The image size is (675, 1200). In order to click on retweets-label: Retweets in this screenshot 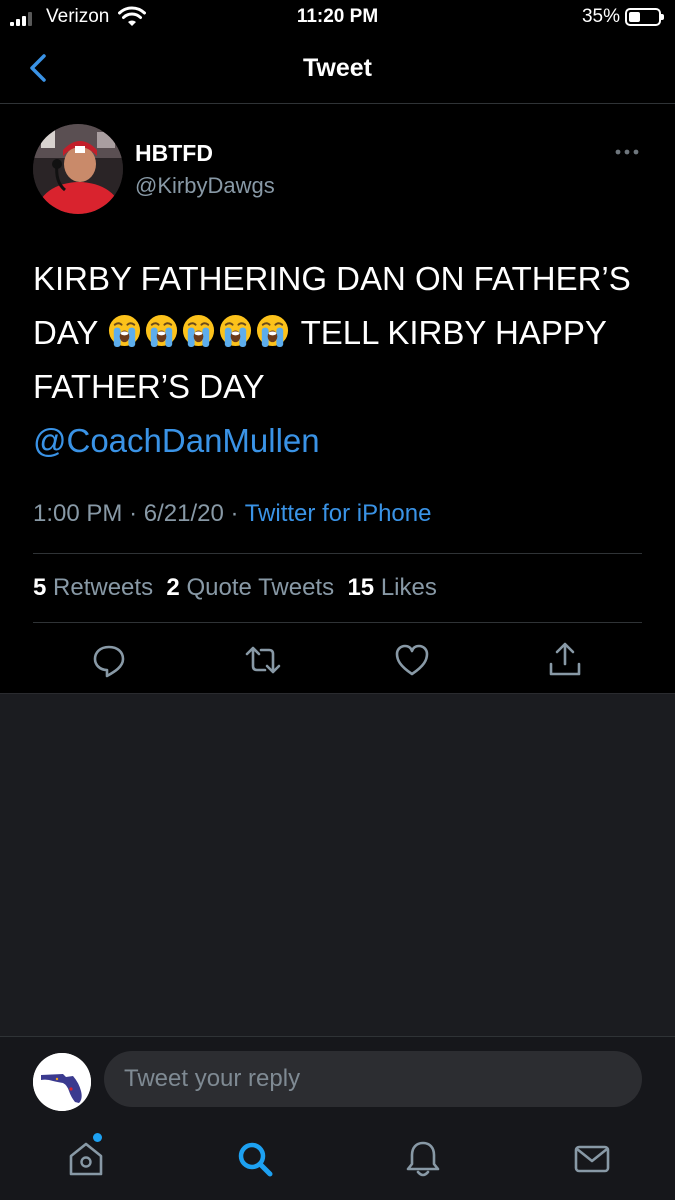, I will do `click(103, 587)`.